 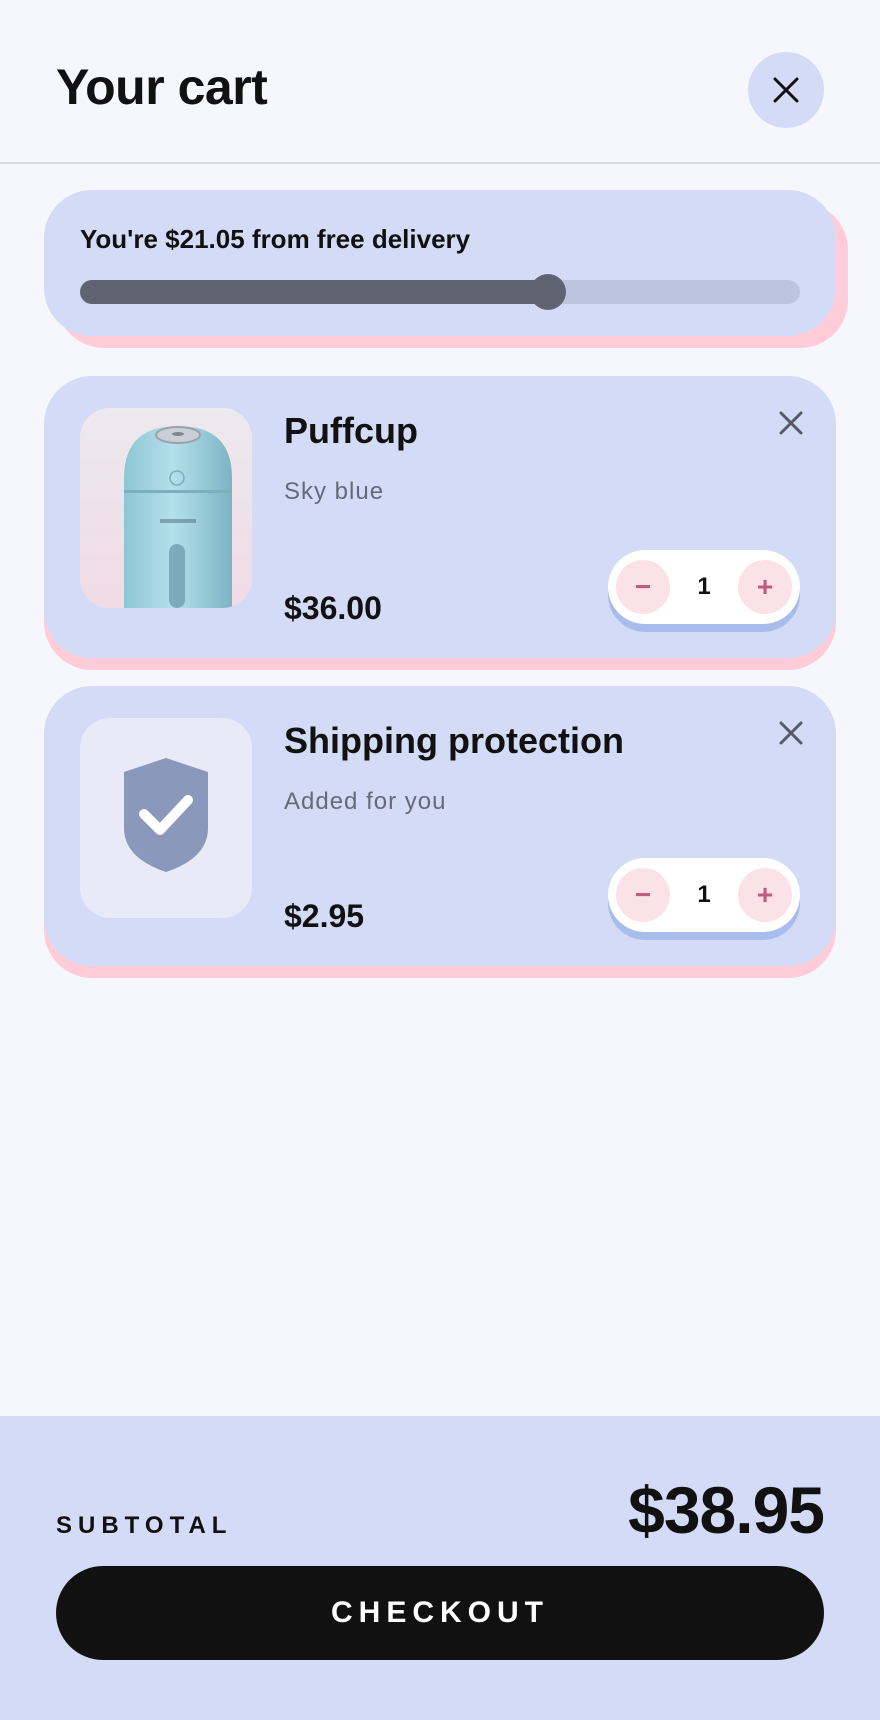 What do you see at coordinates (454, 740) in the screenshot?
I see `item-name: Shipping protection` at bounding box center [454, 740].